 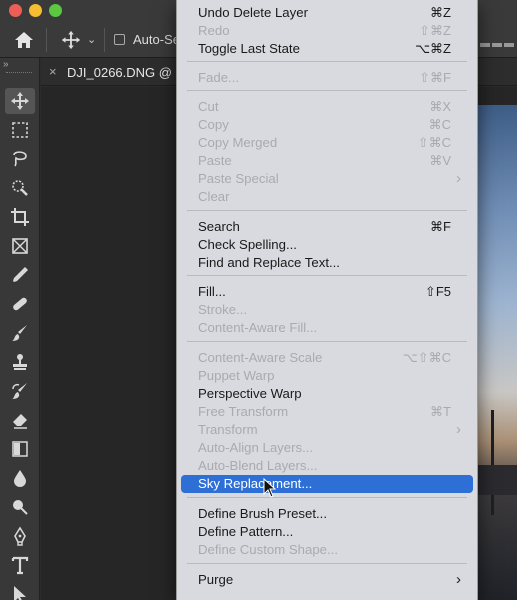 I want to click on menu-item-puppet-warp: Puppet Warp, so click(x=327, y=376).